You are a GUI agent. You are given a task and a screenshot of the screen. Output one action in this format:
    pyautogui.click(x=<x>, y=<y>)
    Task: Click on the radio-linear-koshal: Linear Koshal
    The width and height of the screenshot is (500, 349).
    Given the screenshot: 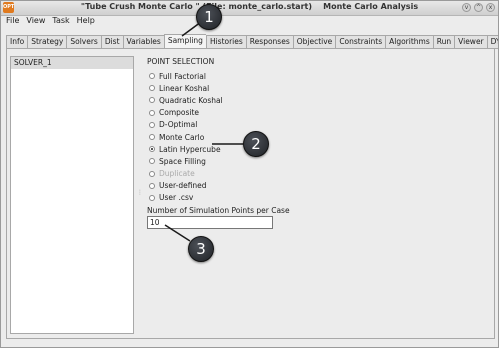 What is the action you would take?
    pyautogui.click(x=186, y=88)
    